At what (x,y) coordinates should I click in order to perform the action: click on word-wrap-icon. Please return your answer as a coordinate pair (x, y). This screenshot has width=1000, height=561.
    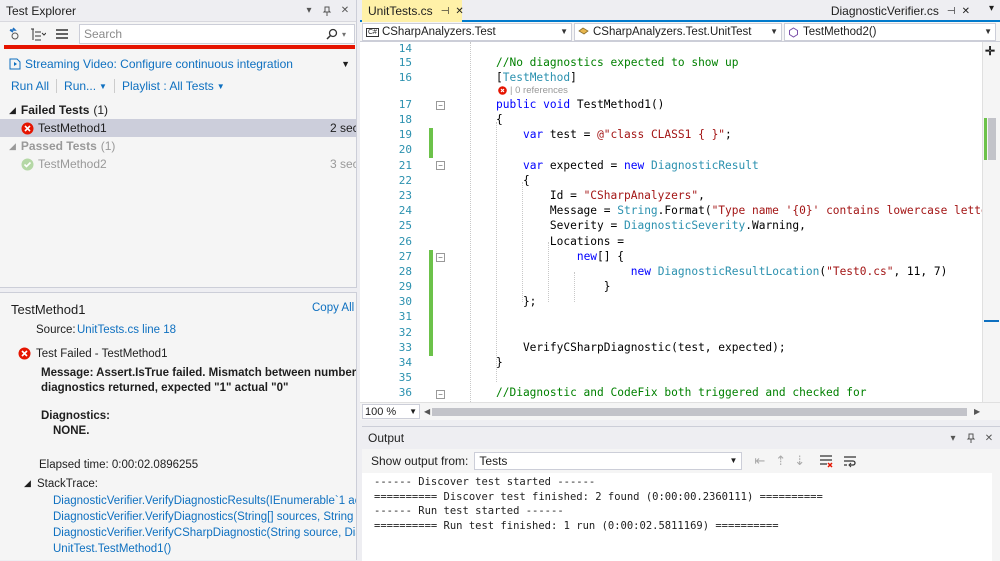
    Looking at the image, I should click on (850, 461).